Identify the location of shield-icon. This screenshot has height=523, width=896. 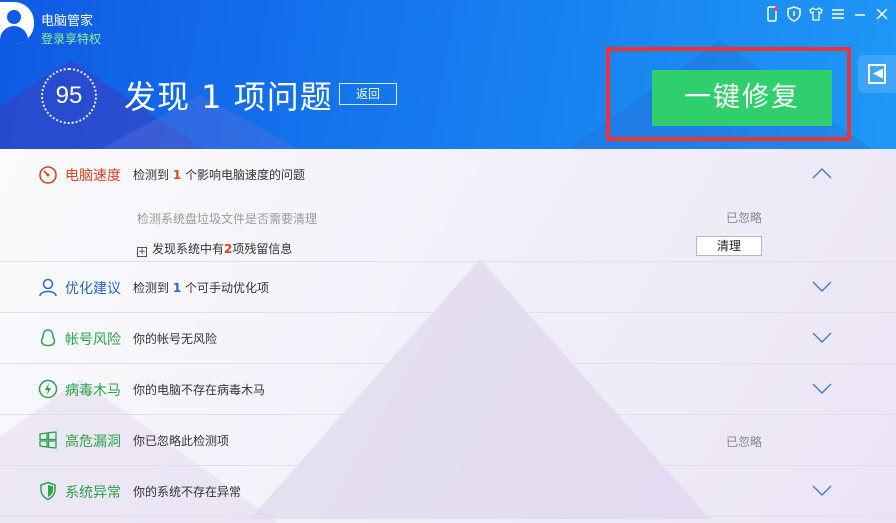
(794, 14).